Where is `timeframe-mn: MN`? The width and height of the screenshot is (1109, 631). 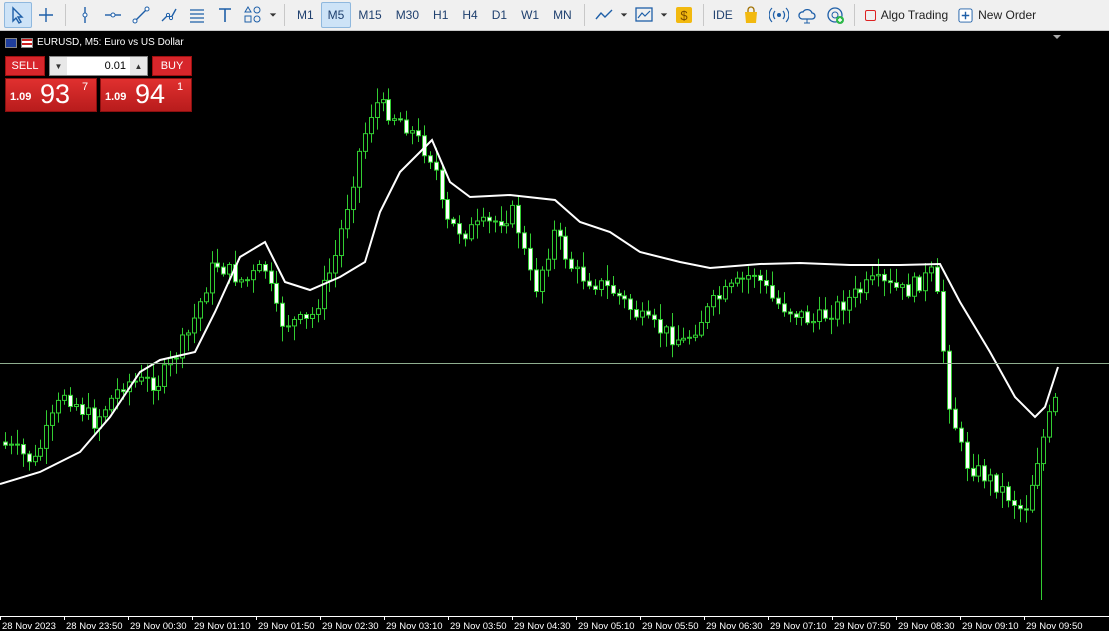
timeframe-mn: MN is located at coordinates (562, 15).